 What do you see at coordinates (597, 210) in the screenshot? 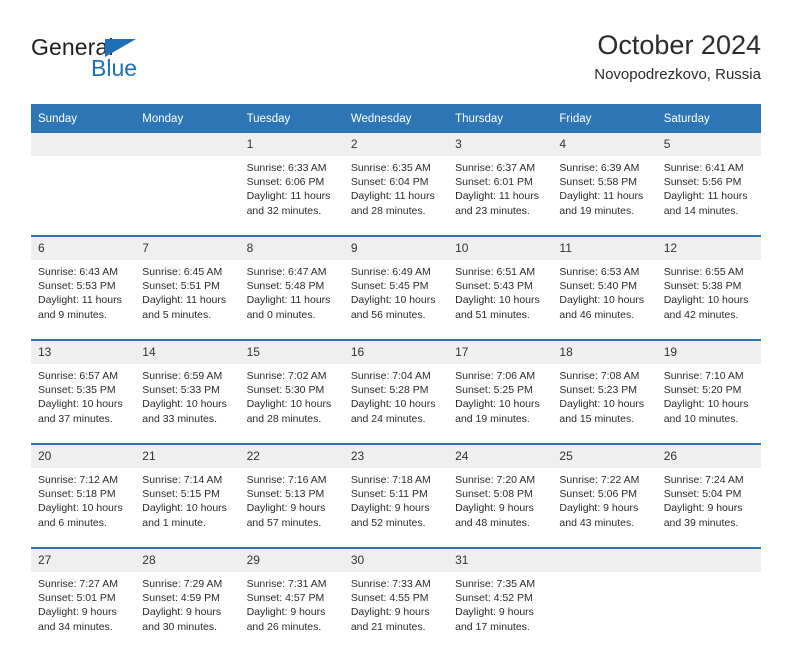
I see `day-daylight2-line: and 19 minutes.` at bounding box center [597, 210].